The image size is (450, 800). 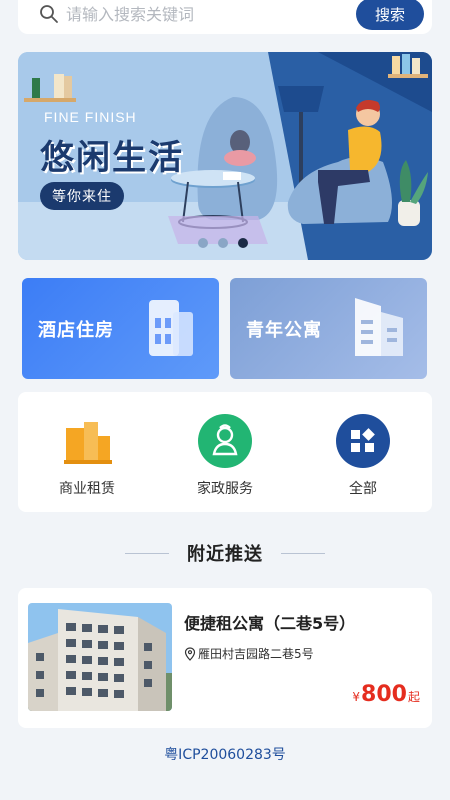 I want to click on quick-action-housekeeping: 家政服务, so click(x=225, y=456).